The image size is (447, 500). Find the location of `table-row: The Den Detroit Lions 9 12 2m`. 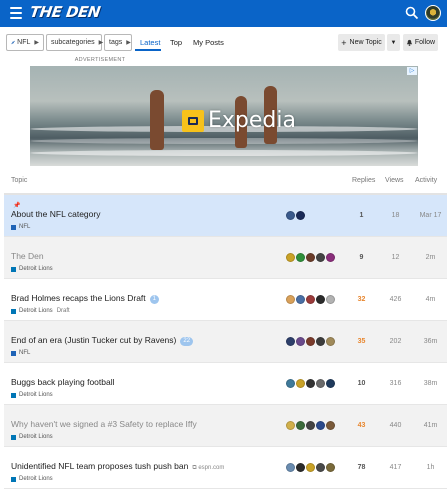

table-row: The Den Detroit Lions 9 12 2m is located at coordinates (225, 258).